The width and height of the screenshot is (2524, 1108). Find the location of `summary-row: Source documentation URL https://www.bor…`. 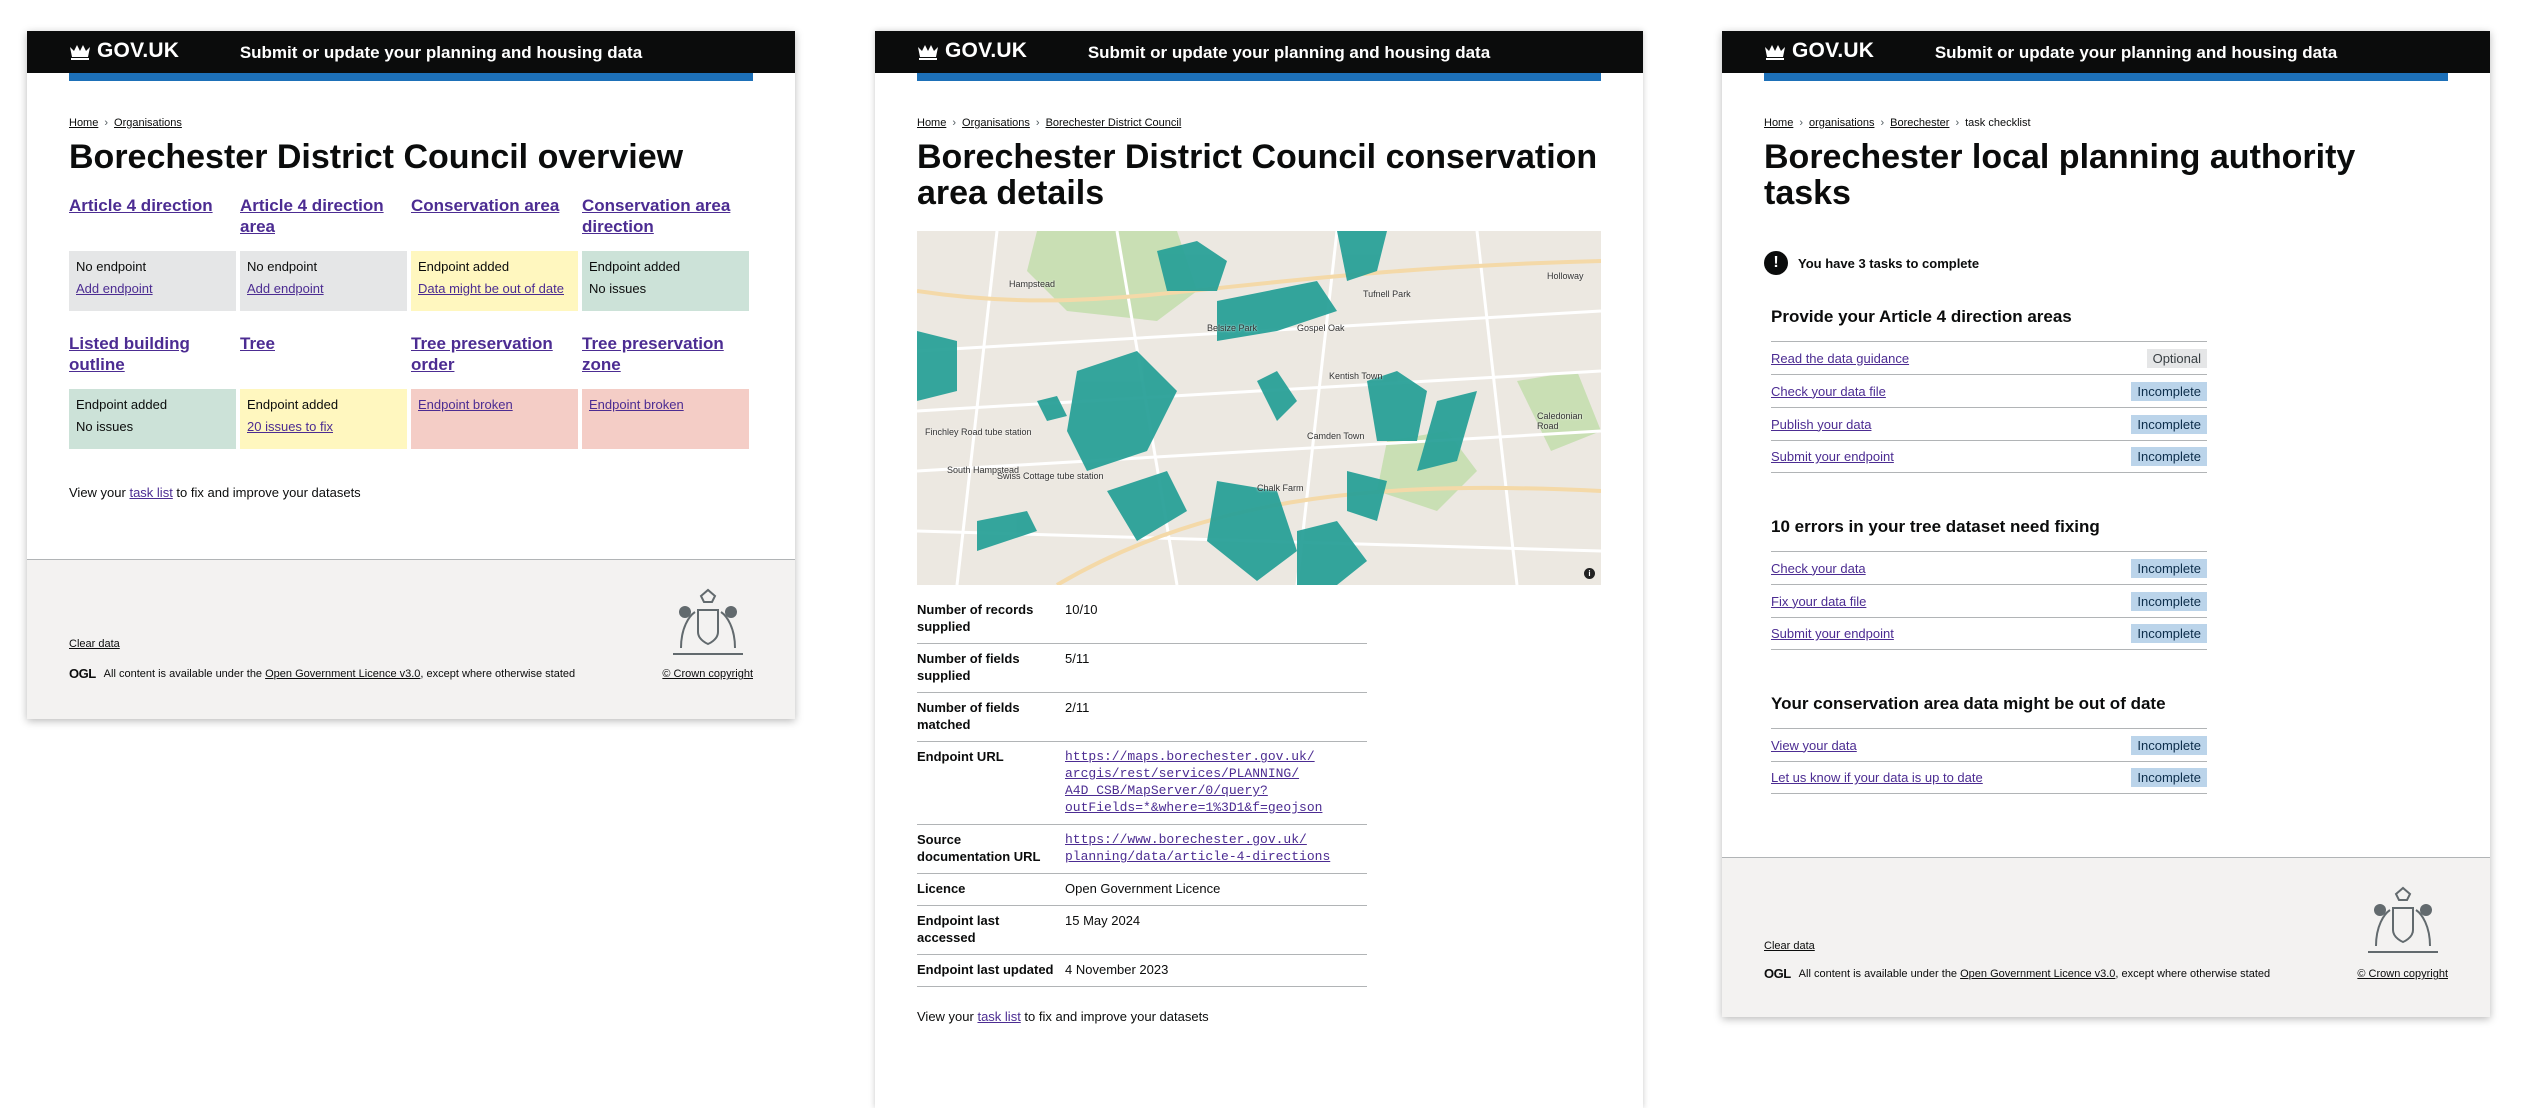

summary-row: Source documentation URL https://www.bor… is located at coordinates (1142, 849).